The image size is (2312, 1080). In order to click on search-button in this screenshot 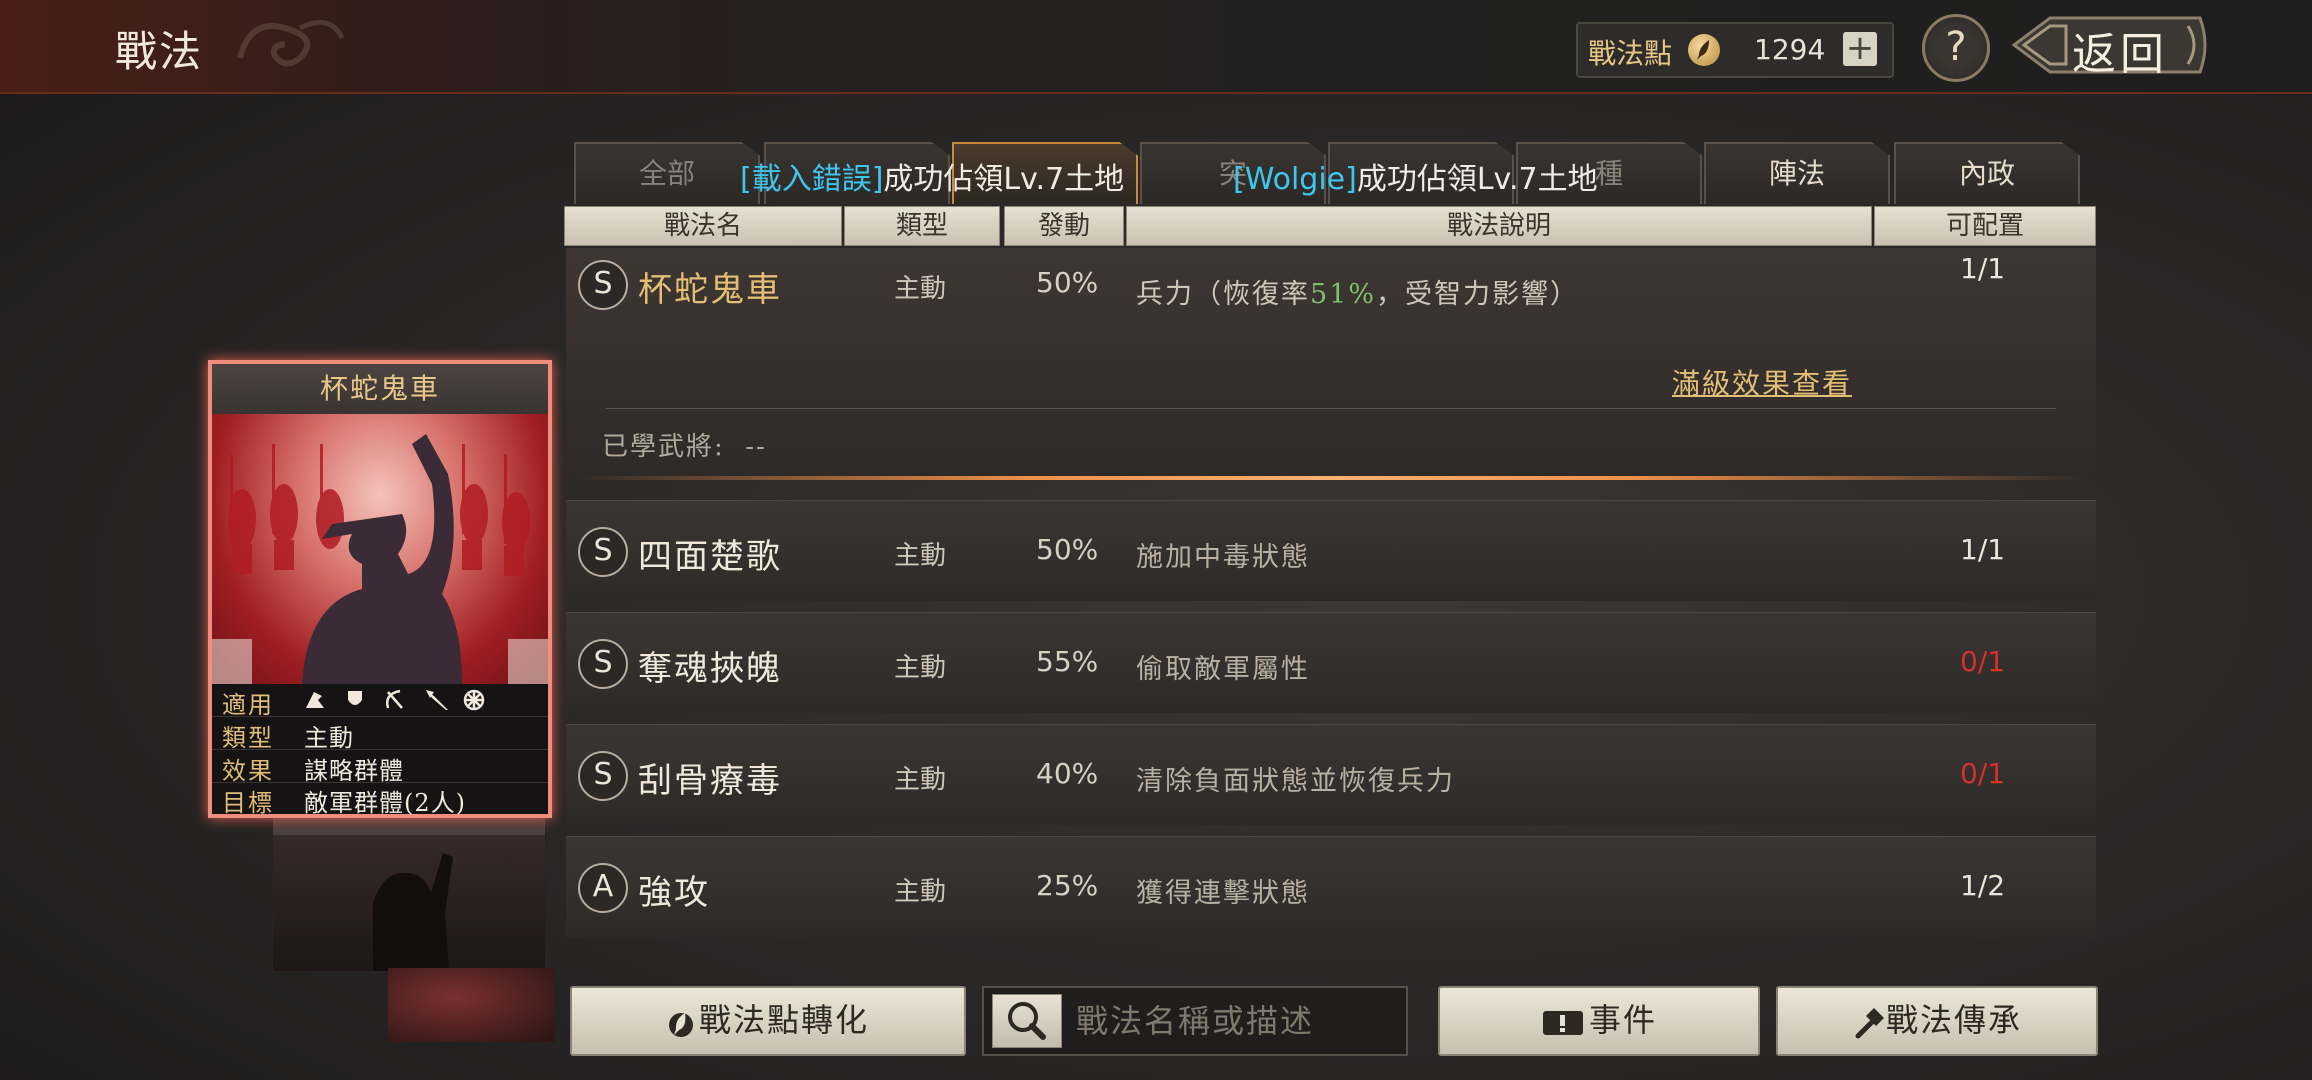, I will do `click(1027, 1021)`.